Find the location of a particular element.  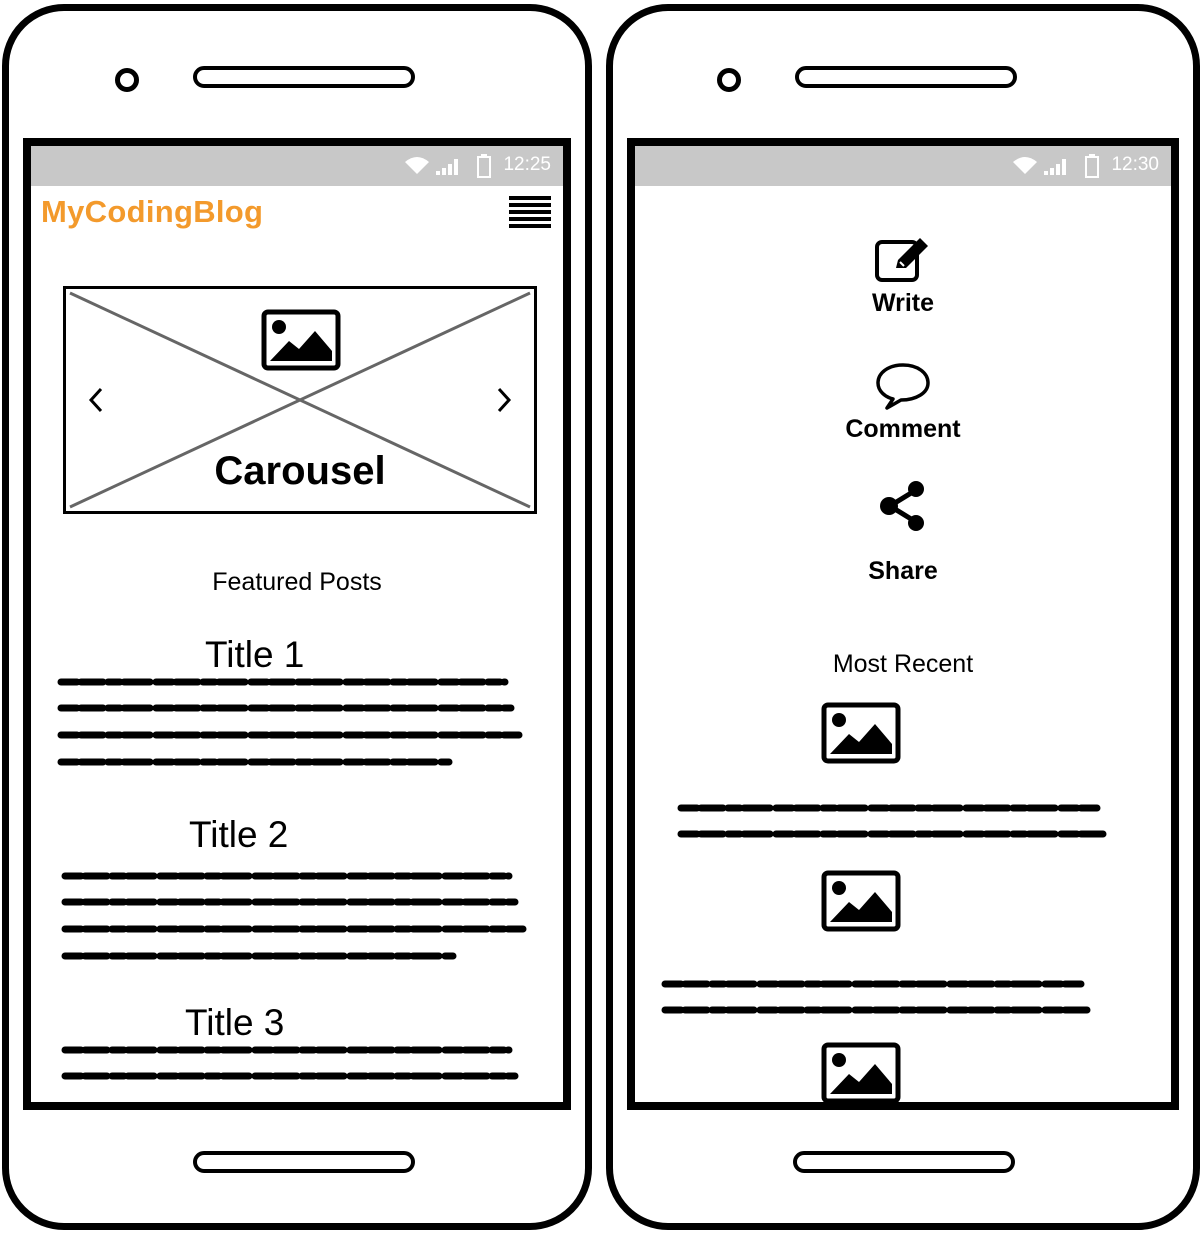

status-bar: 12:30 is located at coordinates (903, 166).